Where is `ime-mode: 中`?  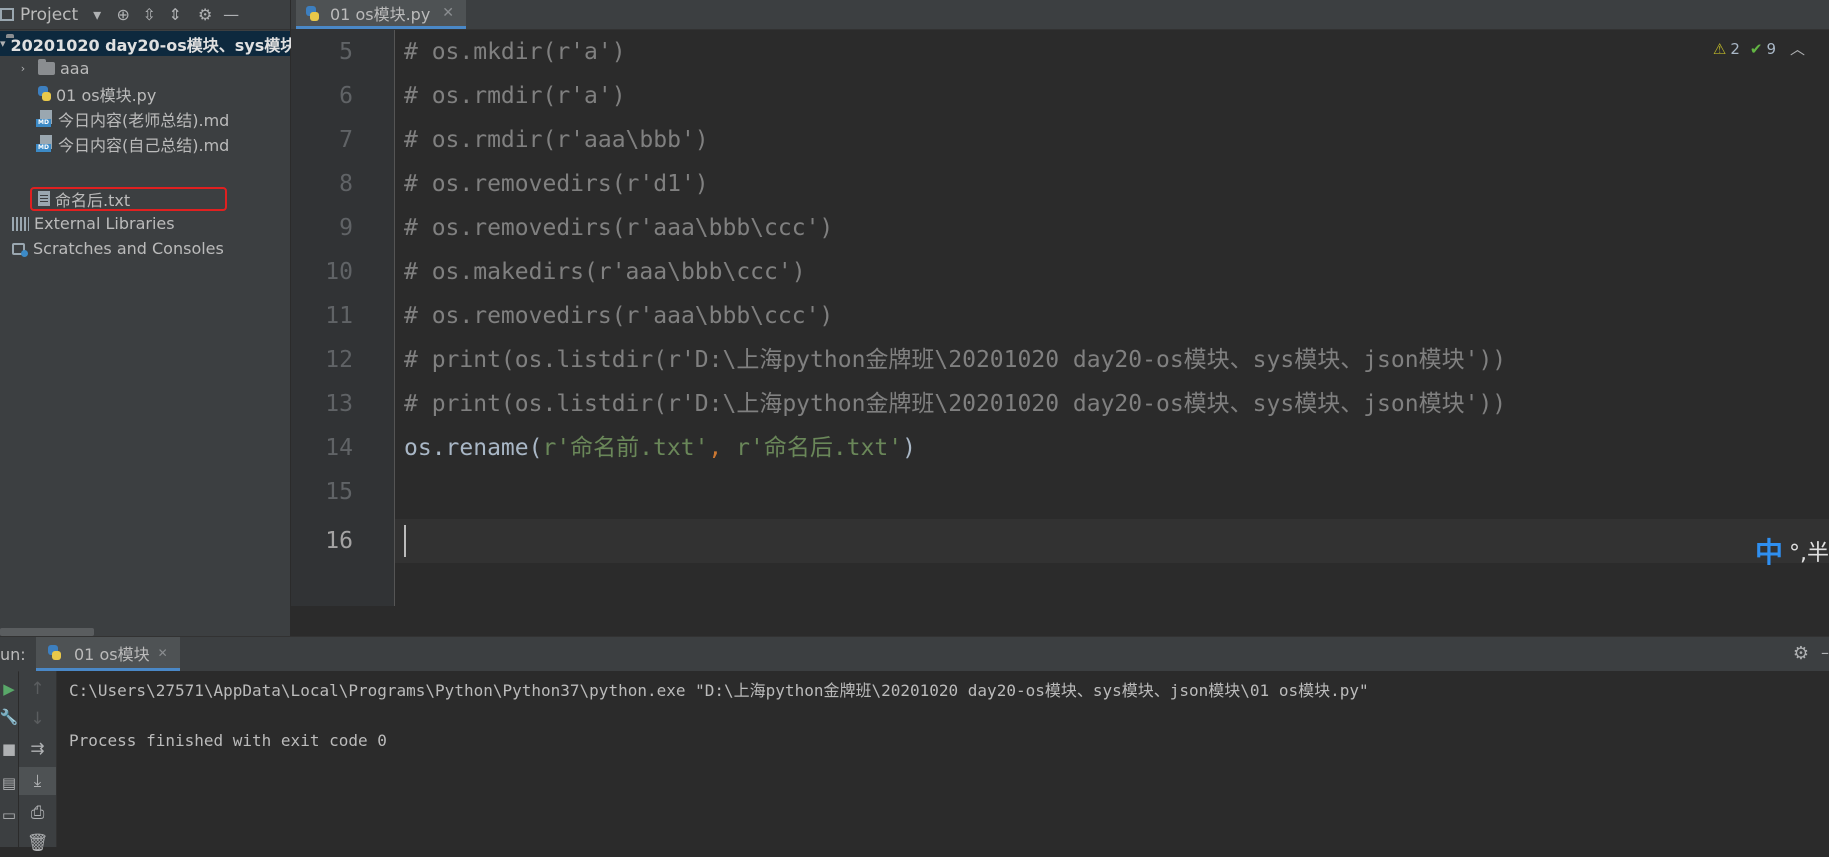
ime-mode: 中 is located at coordinates (1768, 552).